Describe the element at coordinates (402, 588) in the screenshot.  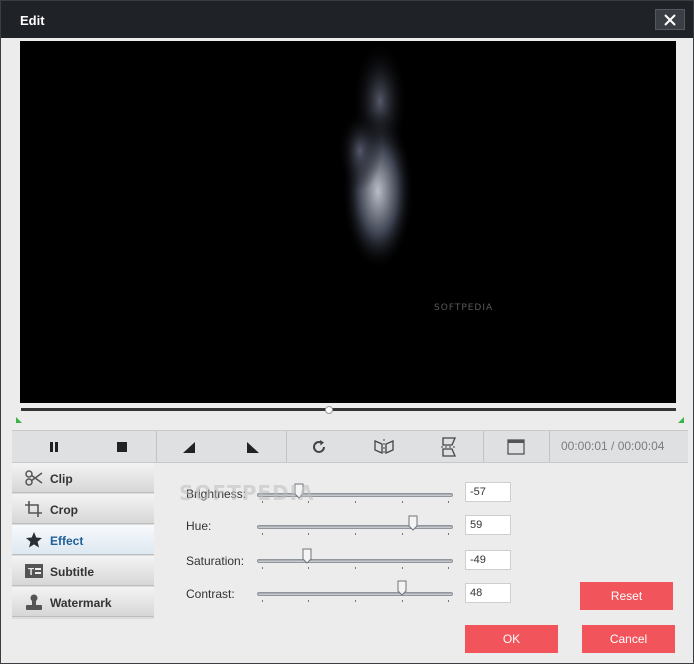
I see `contrast-slider-thumb` at that location.